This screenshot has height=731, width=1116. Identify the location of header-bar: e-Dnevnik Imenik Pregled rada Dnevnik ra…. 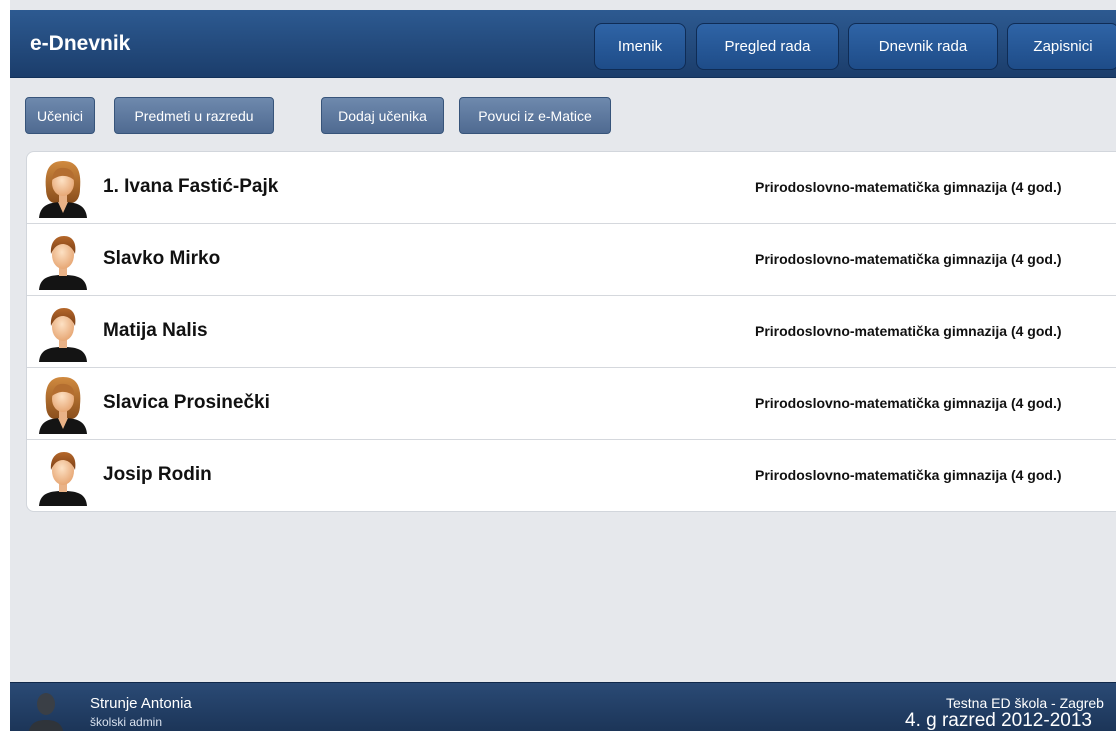
(563, 44).